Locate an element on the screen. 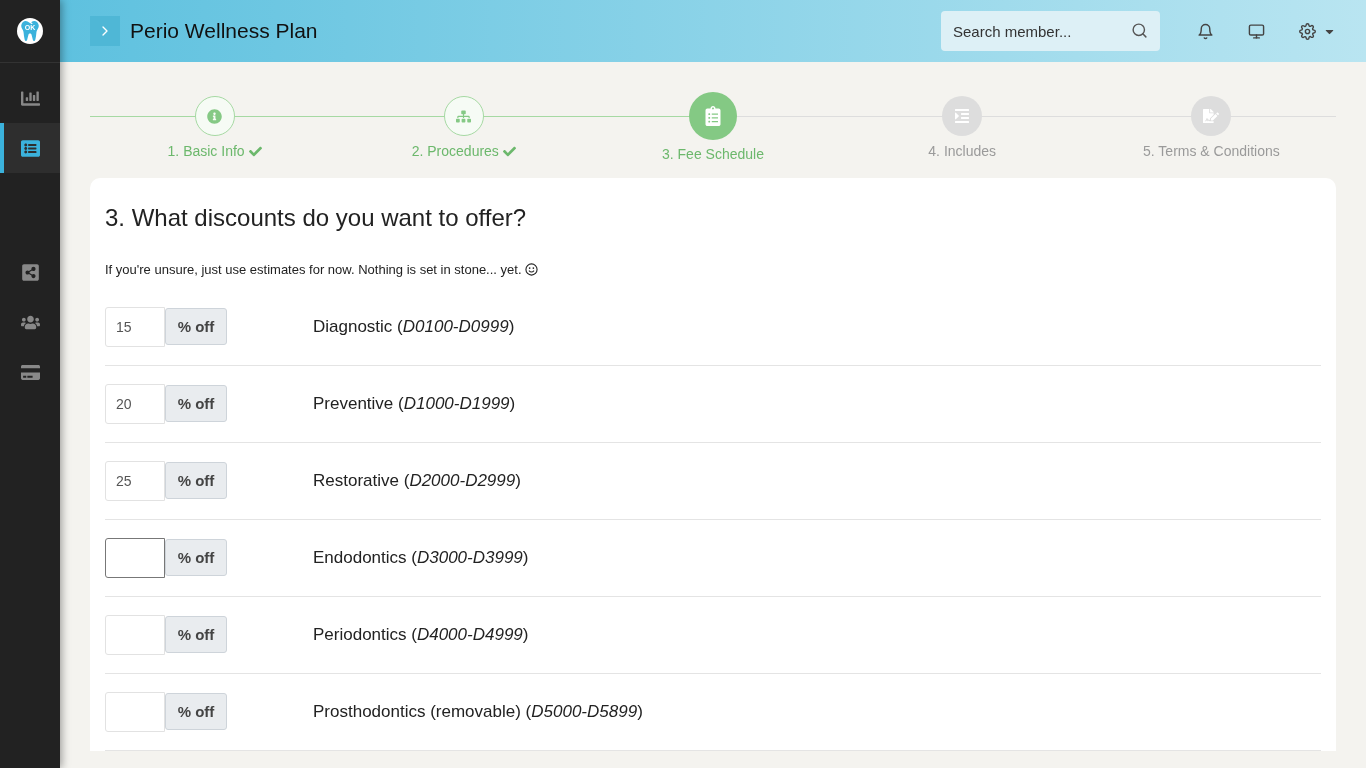  monitor-icon is located at coordinates (1256, 31).